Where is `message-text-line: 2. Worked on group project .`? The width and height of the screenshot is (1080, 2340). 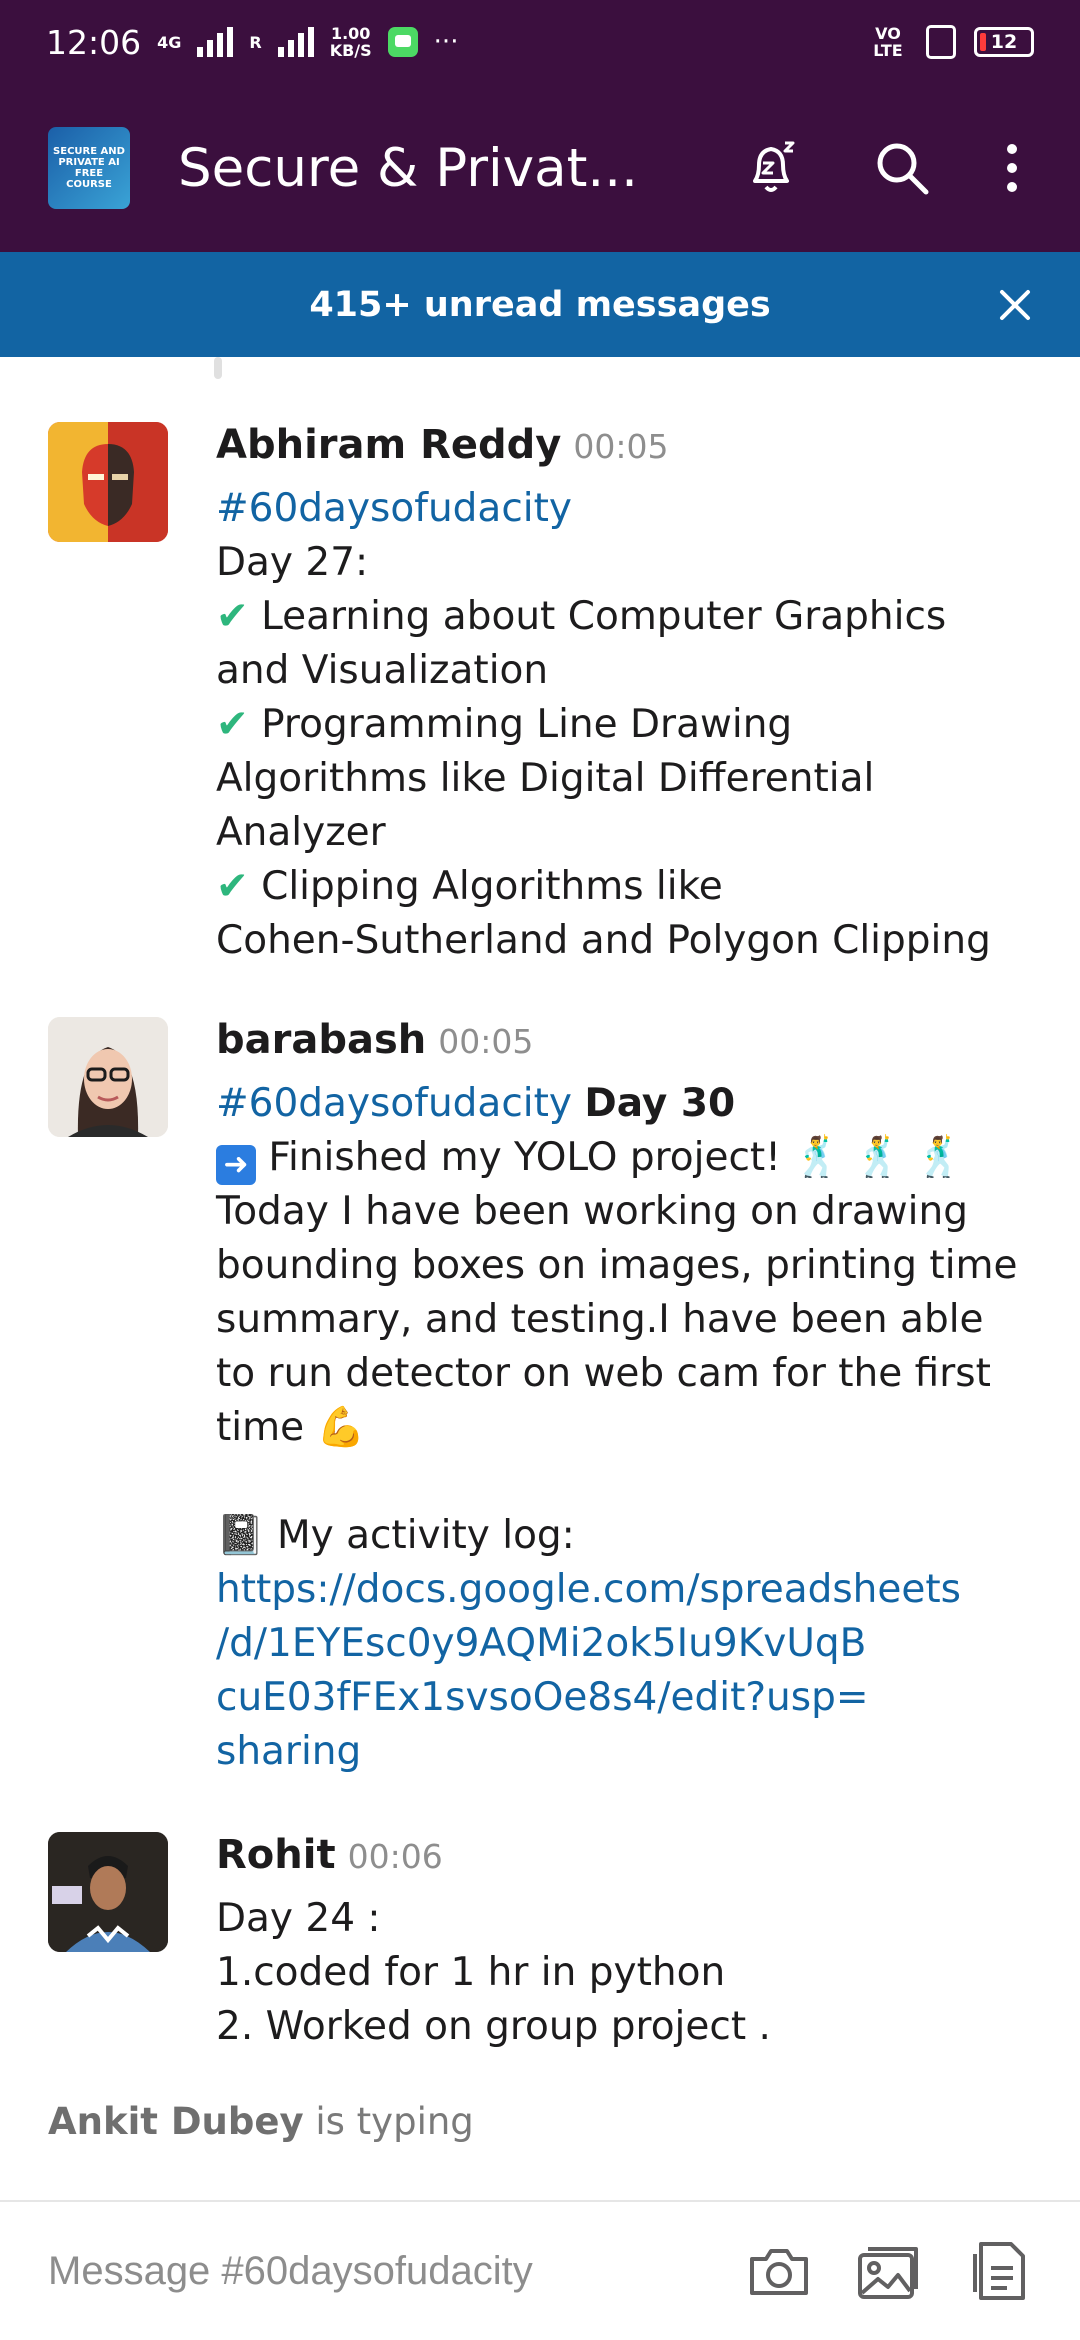
message-text-line: 2. Worked on group project . is located at coordinates (493, 2026).